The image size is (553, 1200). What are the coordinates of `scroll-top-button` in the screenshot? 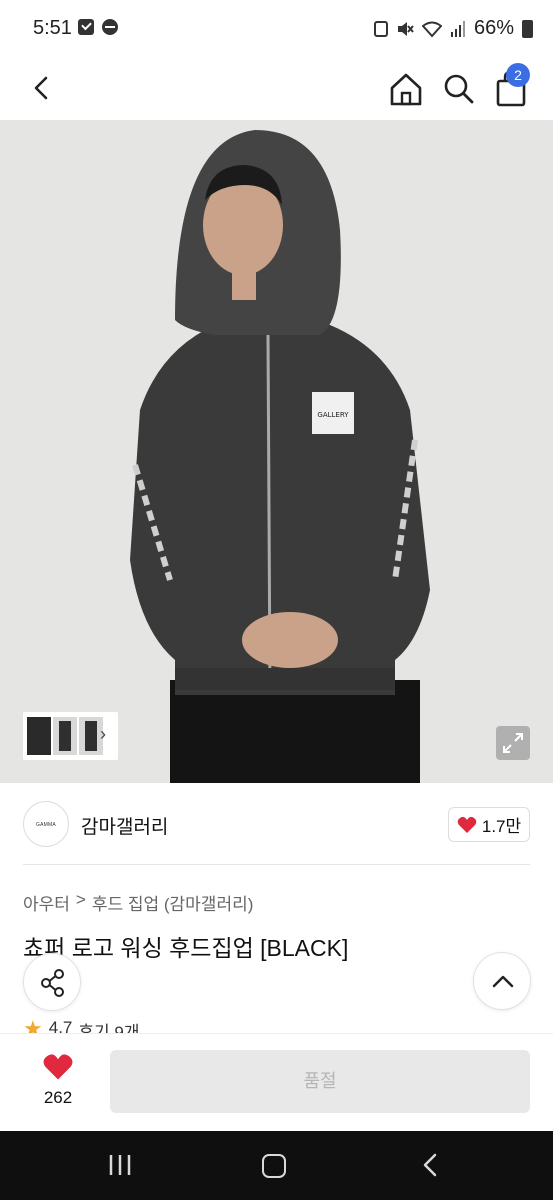 It's located at (502, 981).